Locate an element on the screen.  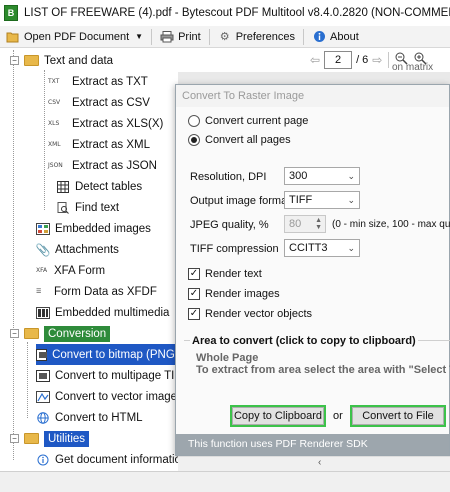
tree-item-extract-xls: XLS Extract as XLS(X) is located at coordinates (105, 123).